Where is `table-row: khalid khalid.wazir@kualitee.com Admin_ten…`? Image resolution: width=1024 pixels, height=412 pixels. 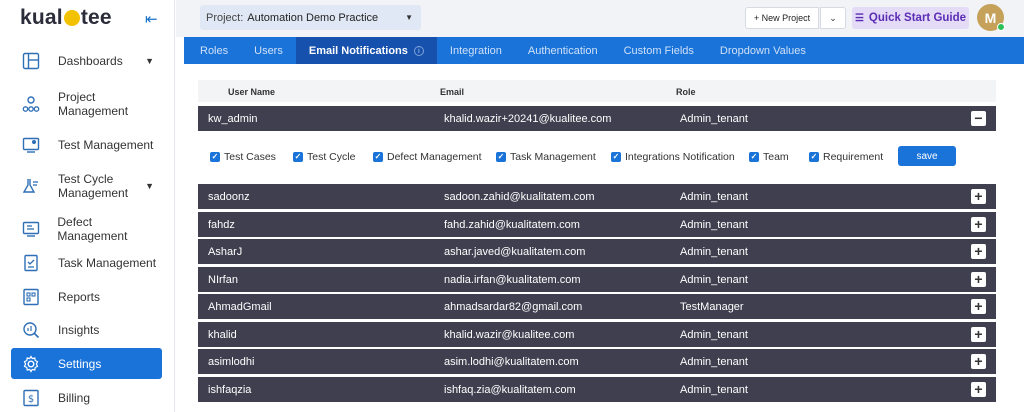
table-row: khalid khalid.wazir@kualitee.com Admin_ten… is located at coordinates (597, 334).